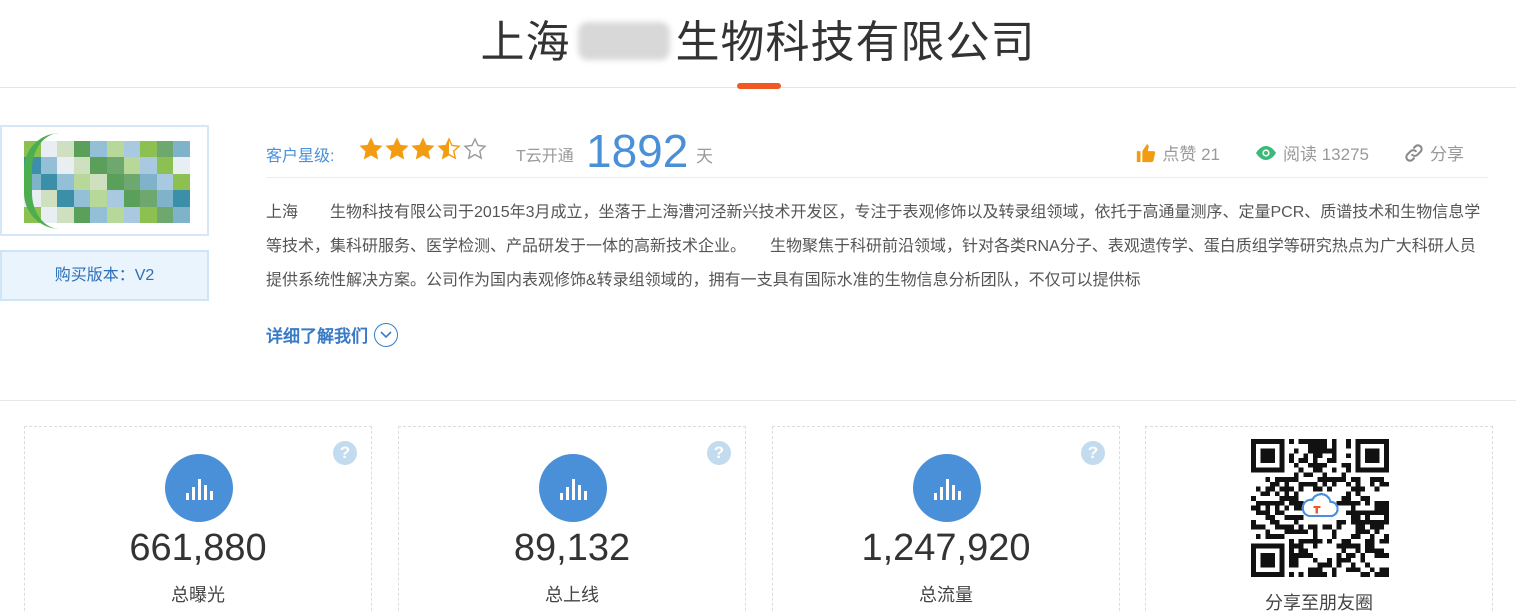 This screenshot has height=613, width=1516. What do you see at coordinates (759, 86) in the screenshot?
I see `title-accent-bar` at bounding box center [759, 86].